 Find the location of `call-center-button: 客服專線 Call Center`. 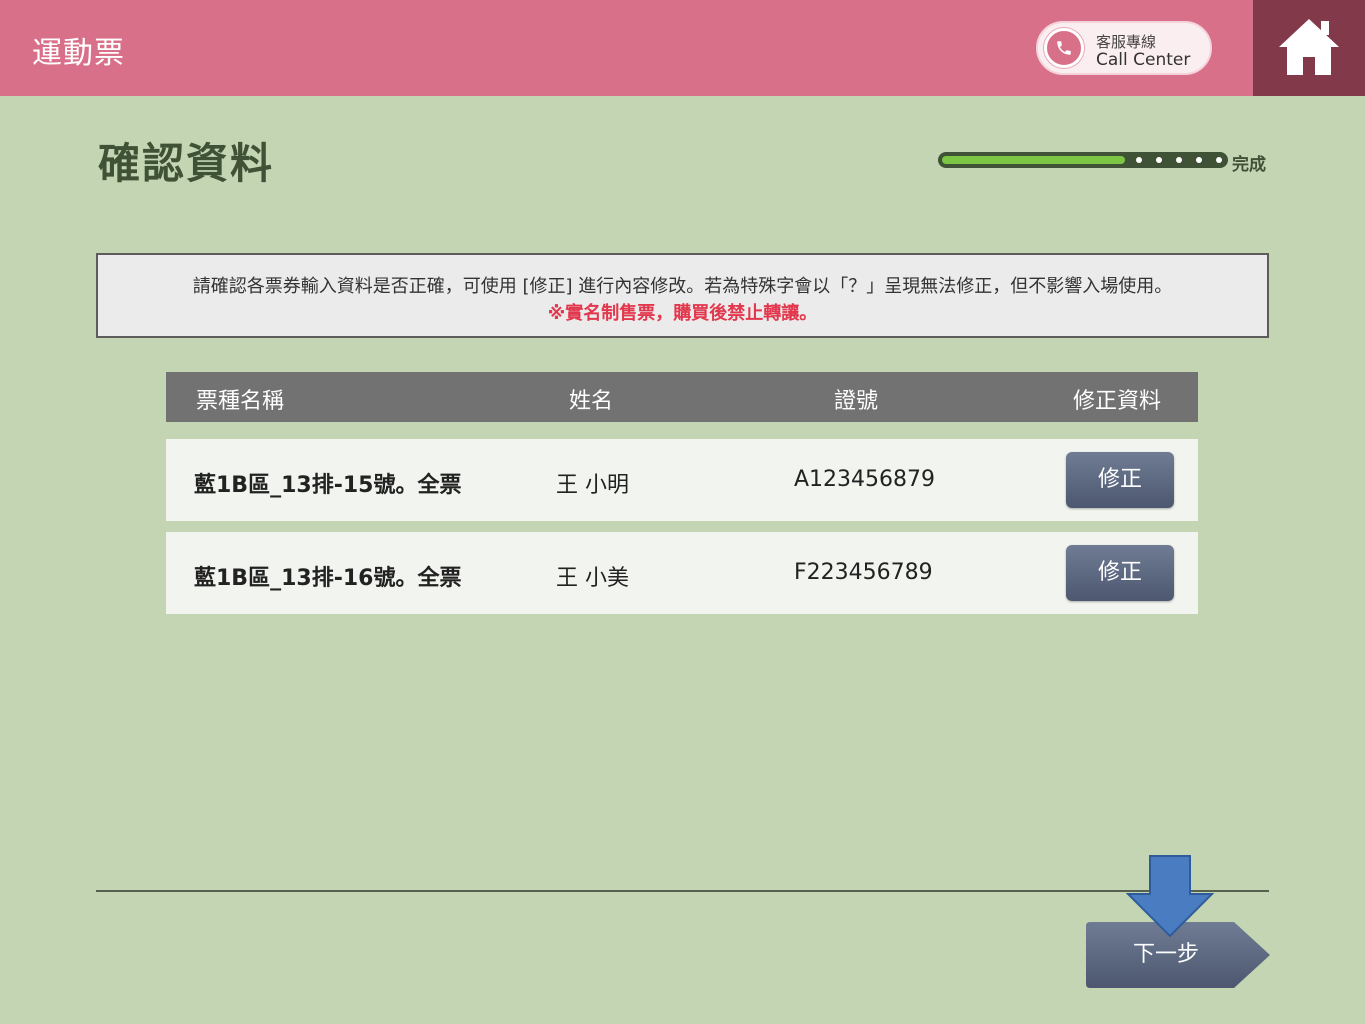

call-center-button: 客服專線 Call Center is located at coordinates (1124, 48).